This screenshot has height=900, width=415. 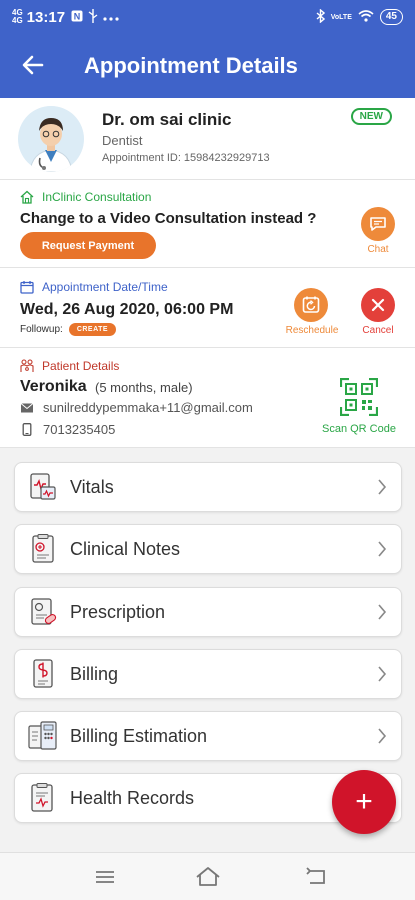 I want to click on followup-row: Followup: CREATE, so click(x=68, y=329).